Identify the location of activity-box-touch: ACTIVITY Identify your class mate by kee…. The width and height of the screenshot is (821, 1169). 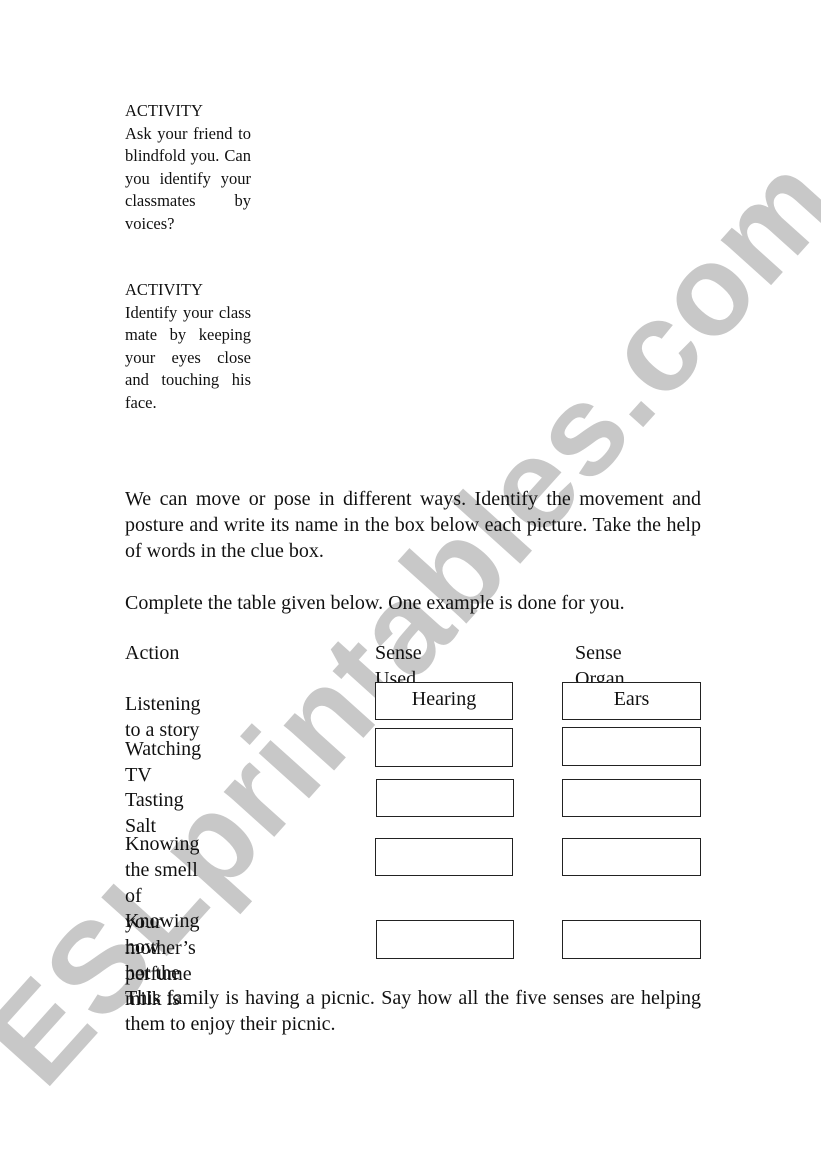
(188, 346).